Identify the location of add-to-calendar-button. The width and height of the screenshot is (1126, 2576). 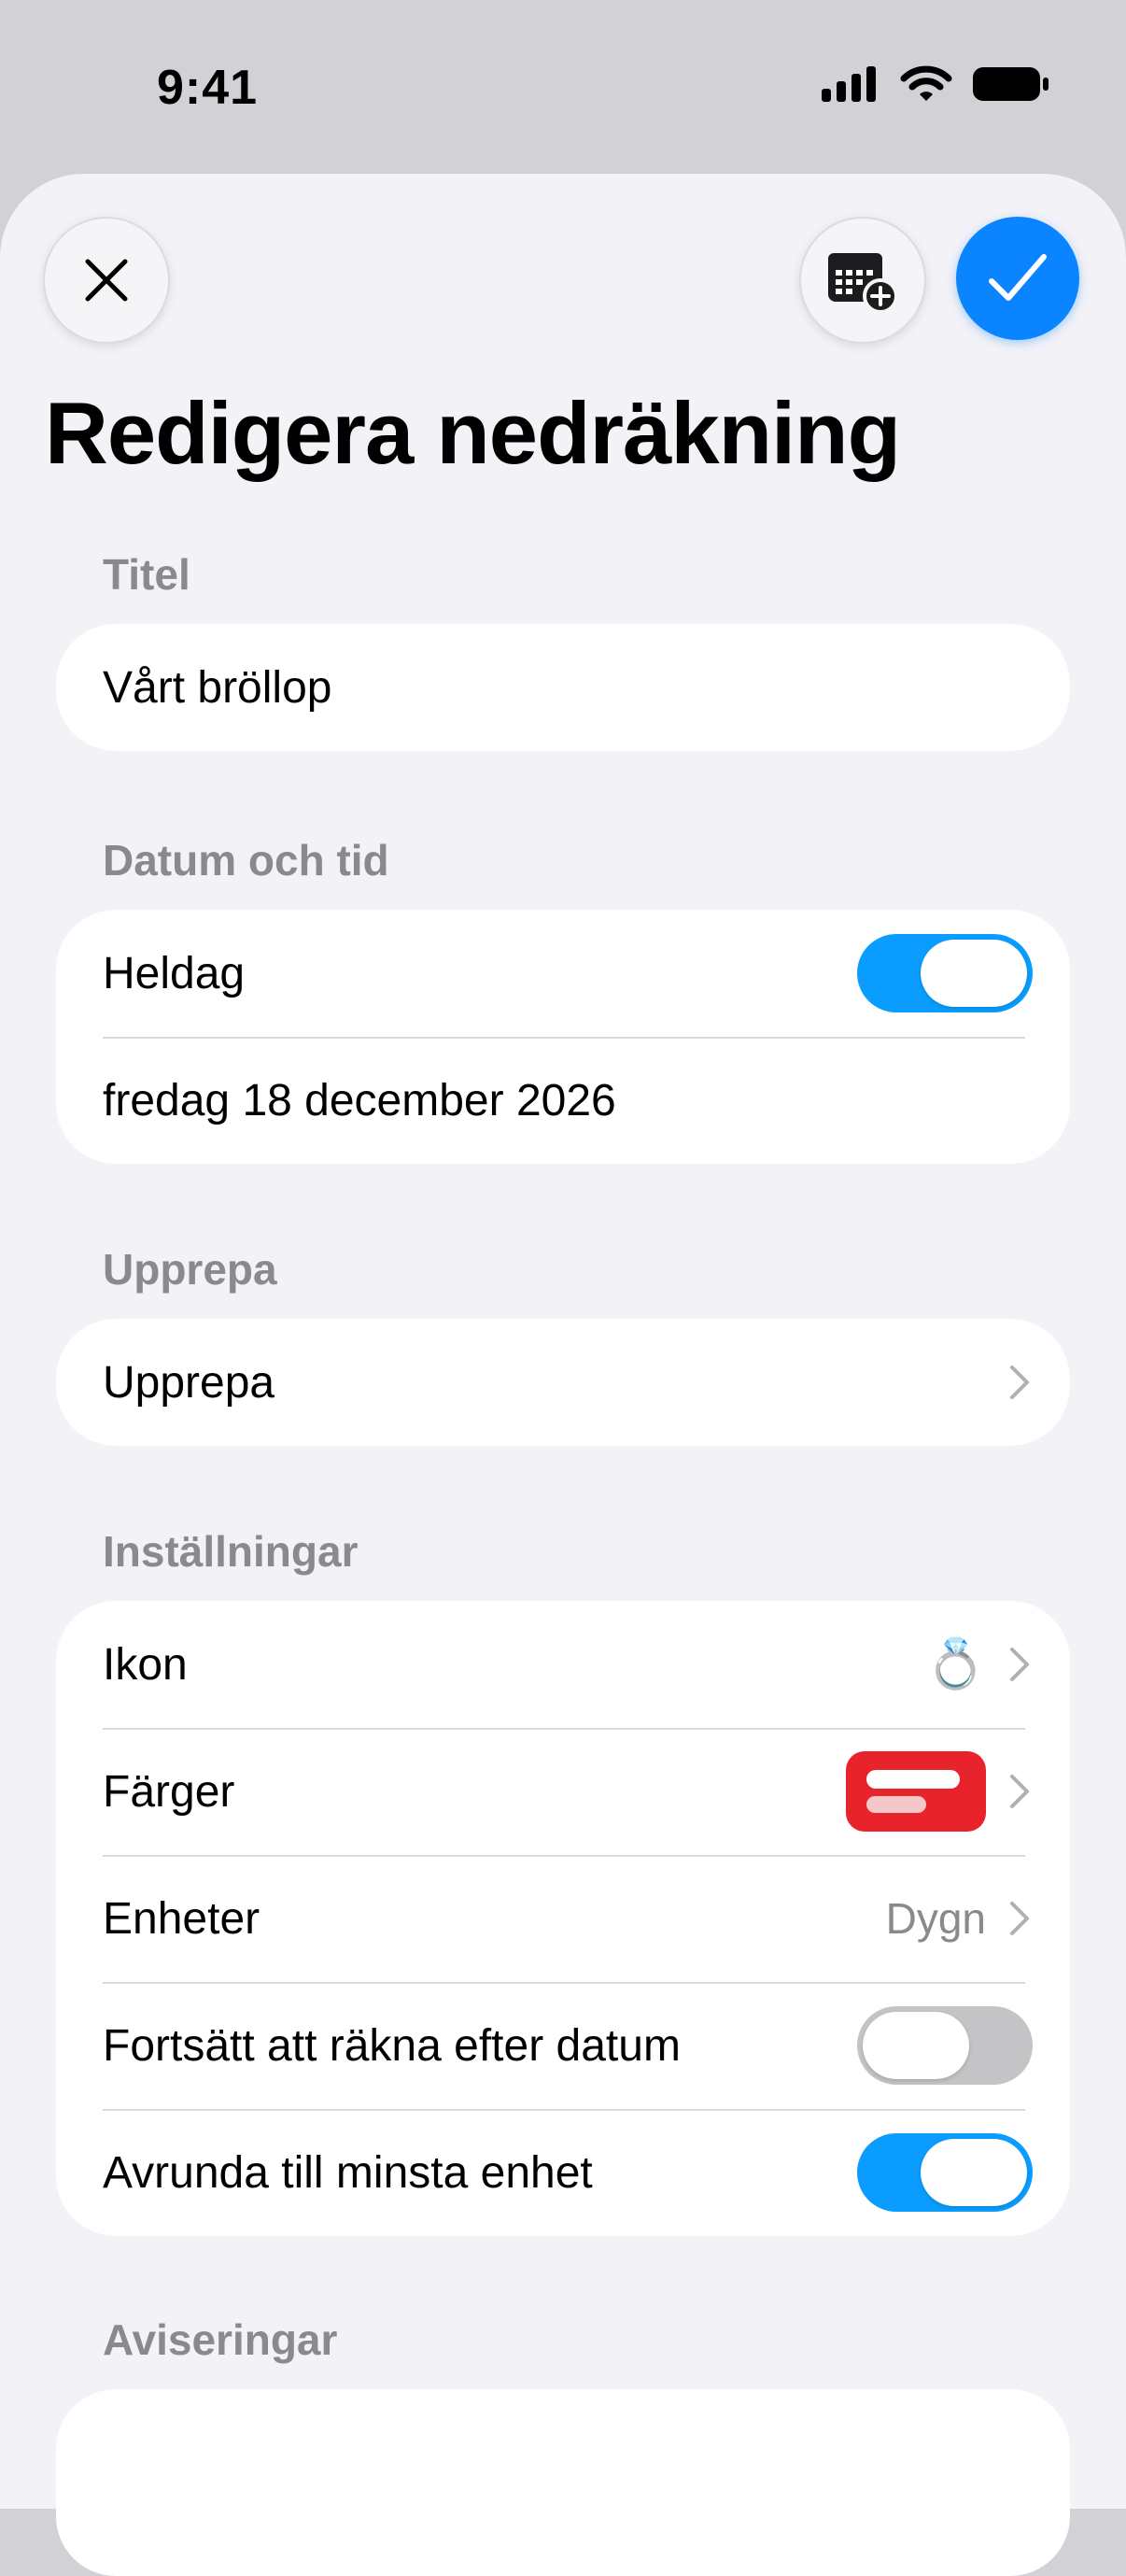
(862, 280).